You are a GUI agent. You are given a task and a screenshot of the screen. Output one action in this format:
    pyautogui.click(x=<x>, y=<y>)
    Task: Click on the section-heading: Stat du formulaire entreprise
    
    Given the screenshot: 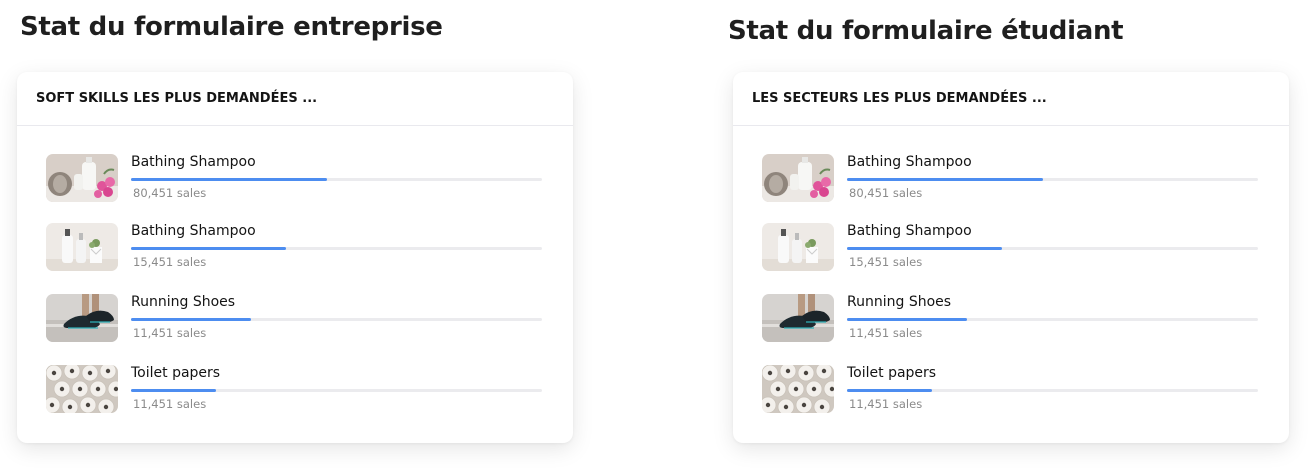 What is the action you would take?
    pyautogui.click(x=231, y=27)
    